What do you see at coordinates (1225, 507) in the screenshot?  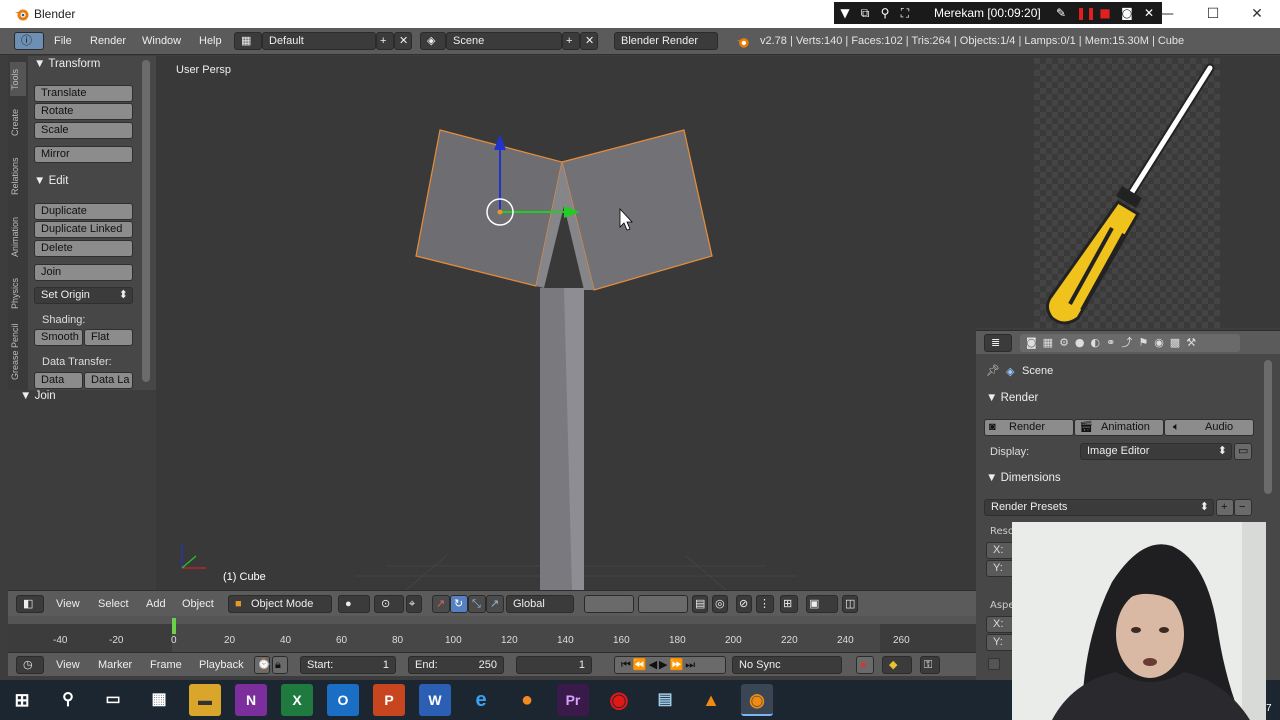 I see `add-preset-icon: +` at bounding box center [1225, 507].